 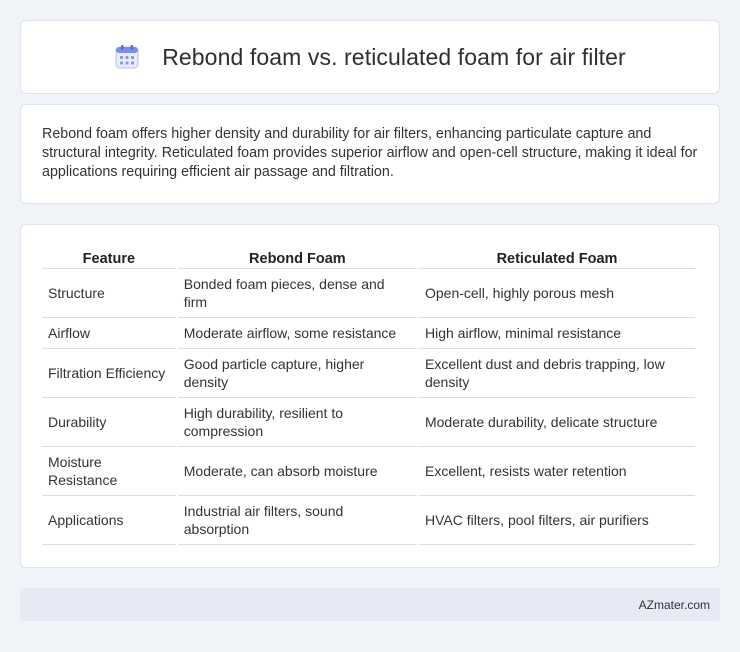 What do you see at coordinates (109, 257) in the screenshot?
I see `column-header-feature: Feature` at bounding box center [109, 257].